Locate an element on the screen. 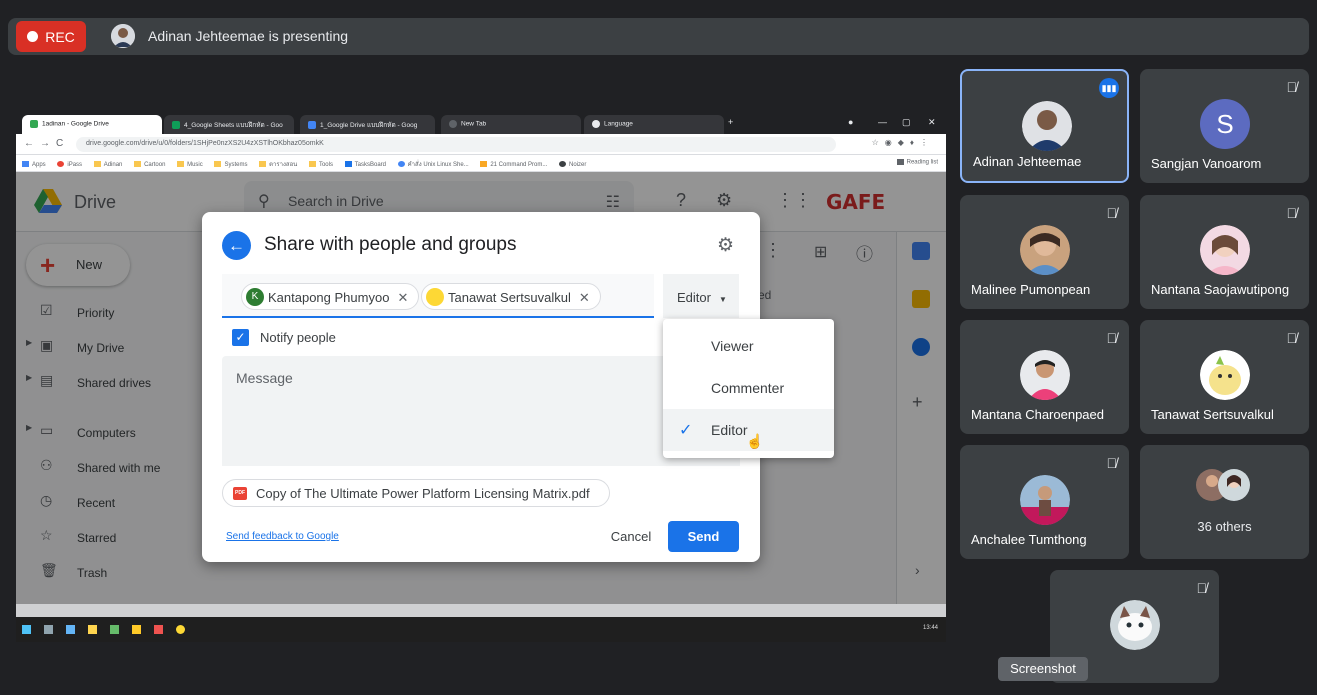  bookmark: Noizer is located at coordinates (572, 164).